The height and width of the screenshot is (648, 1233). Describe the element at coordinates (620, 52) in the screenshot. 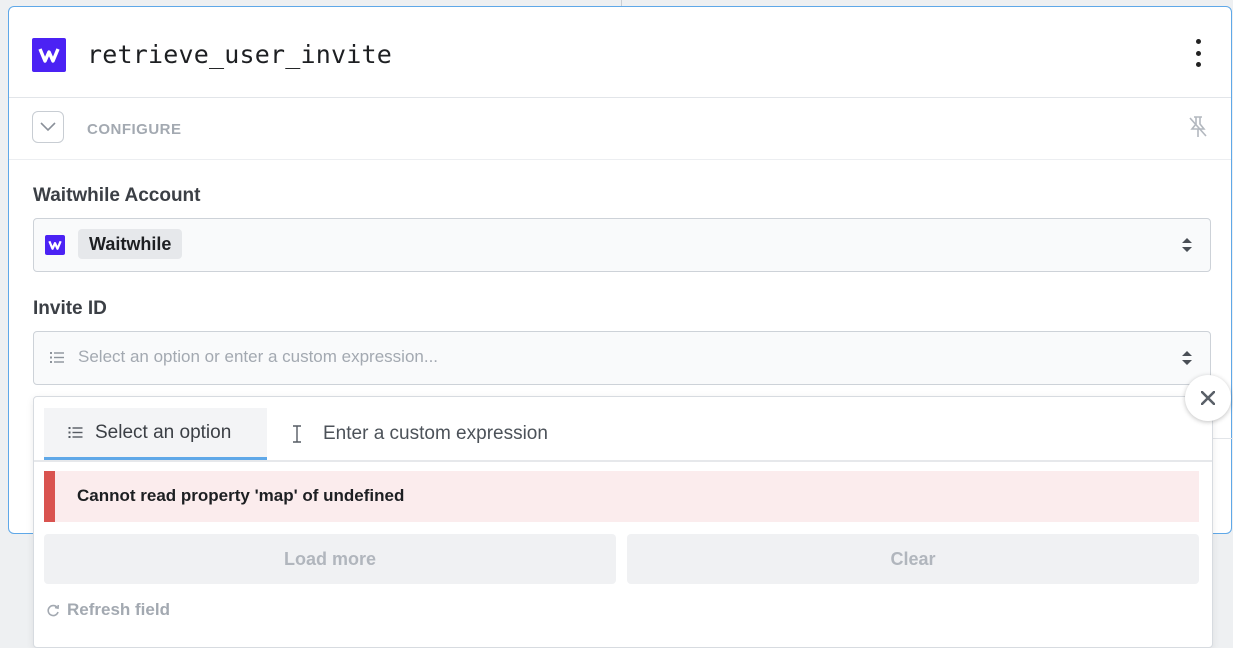

I see `step-header: retrieve_user_invite` at that location.